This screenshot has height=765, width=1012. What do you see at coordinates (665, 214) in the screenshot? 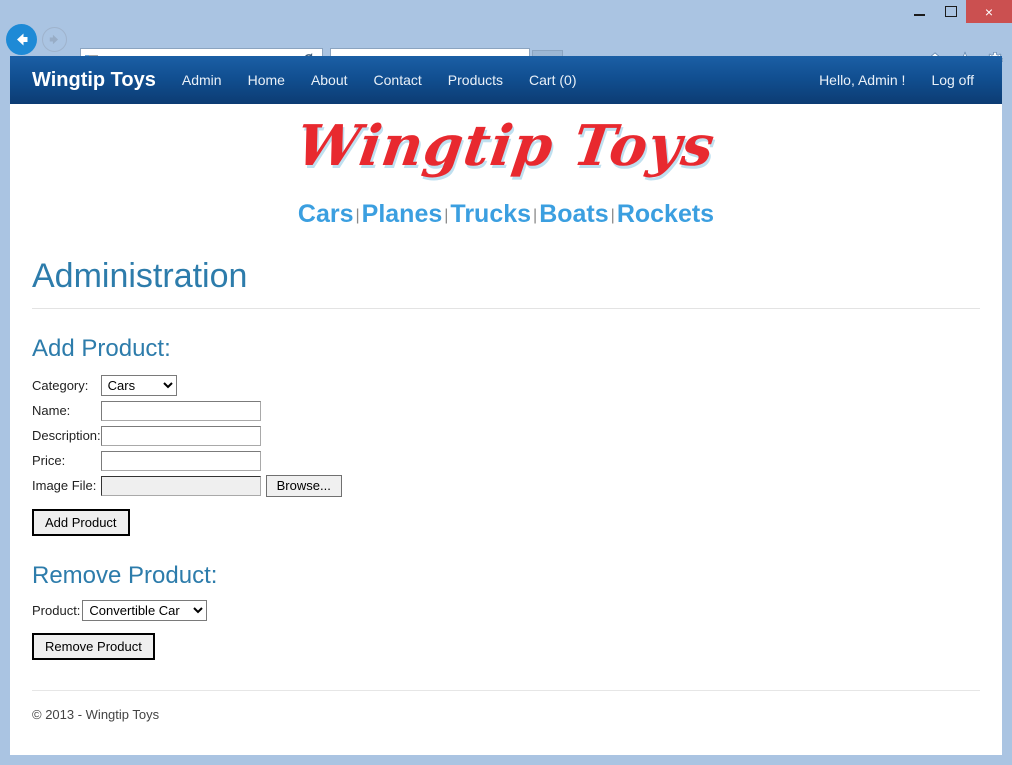
I see `category-link-rockets: Rockets` at bounding box center [665, 214].